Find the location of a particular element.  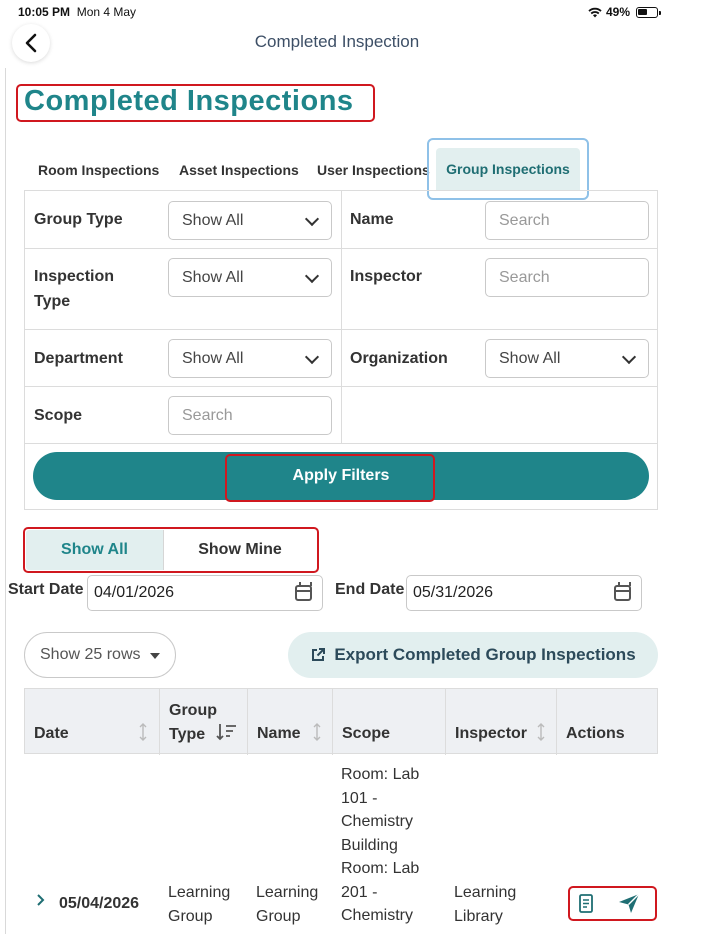

inspection-type-value: Show All is located at coordinates (213, 277).